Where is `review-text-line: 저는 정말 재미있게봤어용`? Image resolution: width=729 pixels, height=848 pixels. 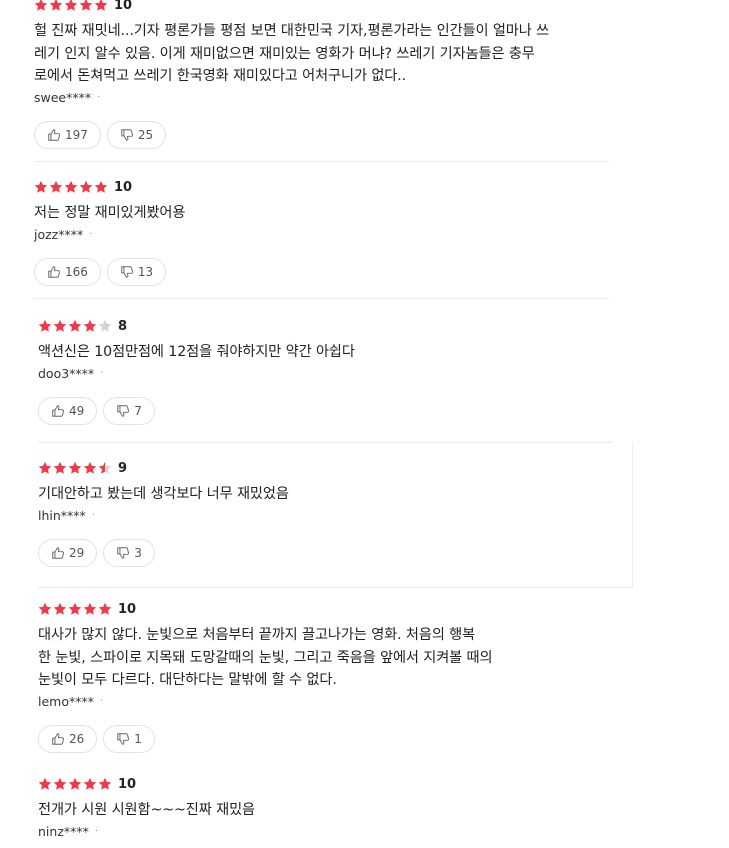
review-text-line: 저는 정말 재미있게봤어용 is located at coordinates (110, 213).